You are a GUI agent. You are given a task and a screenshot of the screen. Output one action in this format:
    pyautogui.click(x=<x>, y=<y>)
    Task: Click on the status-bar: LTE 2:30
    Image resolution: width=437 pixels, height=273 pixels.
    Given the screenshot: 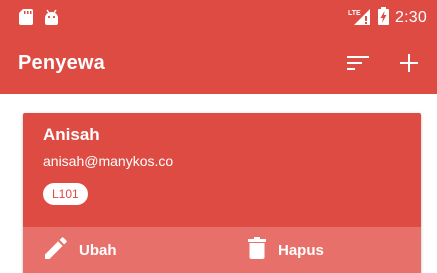 What is the action you would take?
    pyautogui.click(x=218, y=19)
    